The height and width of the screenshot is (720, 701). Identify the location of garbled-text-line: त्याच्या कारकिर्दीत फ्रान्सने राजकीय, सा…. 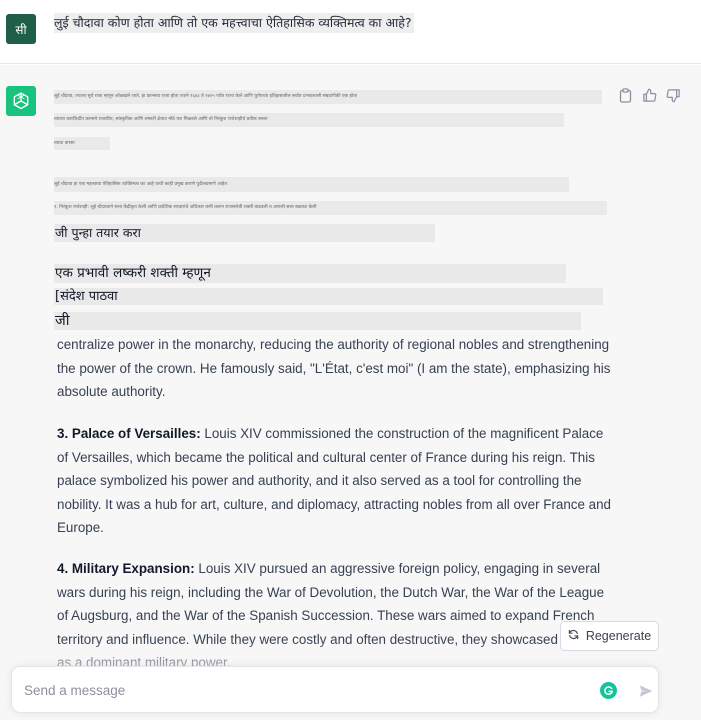
(309, 120).